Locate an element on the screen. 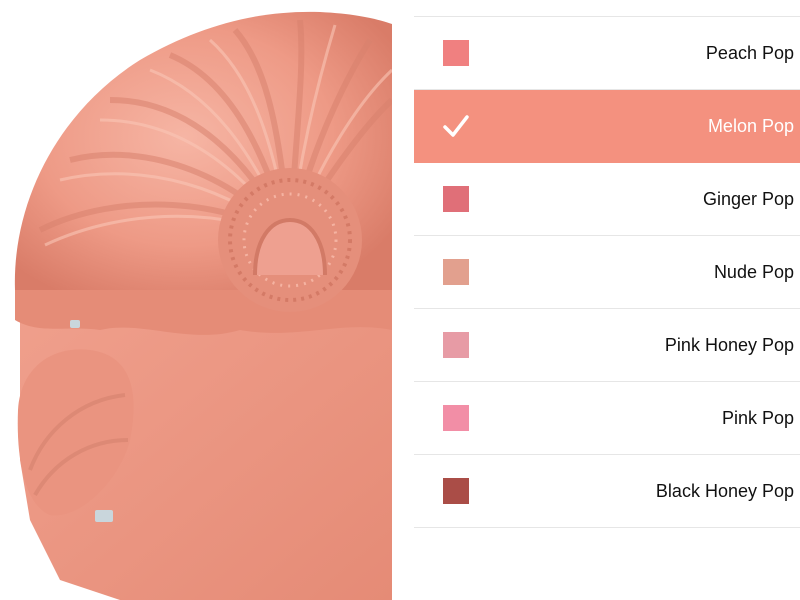 The image size is (800, 600). shade-option-nude-pop: Nude Pop is located at coordinates (607, 272).